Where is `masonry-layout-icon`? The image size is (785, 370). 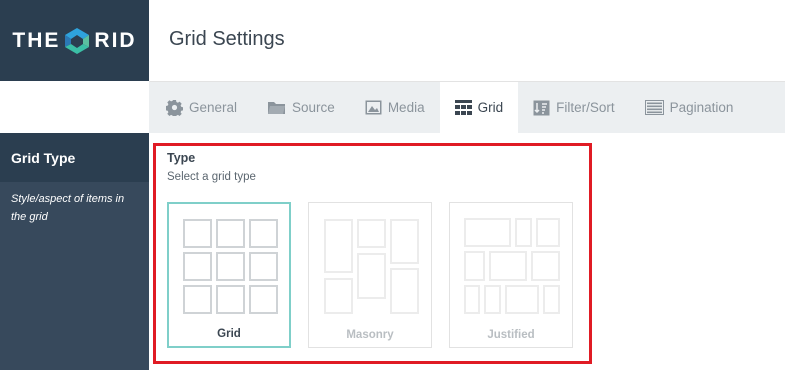
masonry-layout-icon is located at coordinates (371, 266).